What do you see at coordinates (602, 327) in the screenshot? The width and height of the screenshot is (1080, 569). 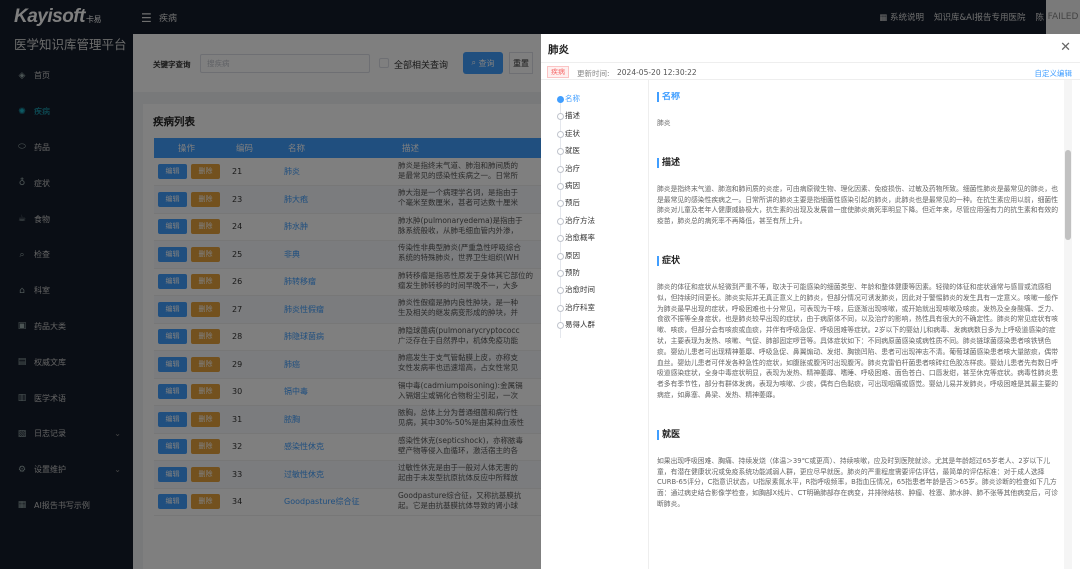 I see `toc-item: 易得人群` at bounding box center [602, 327].